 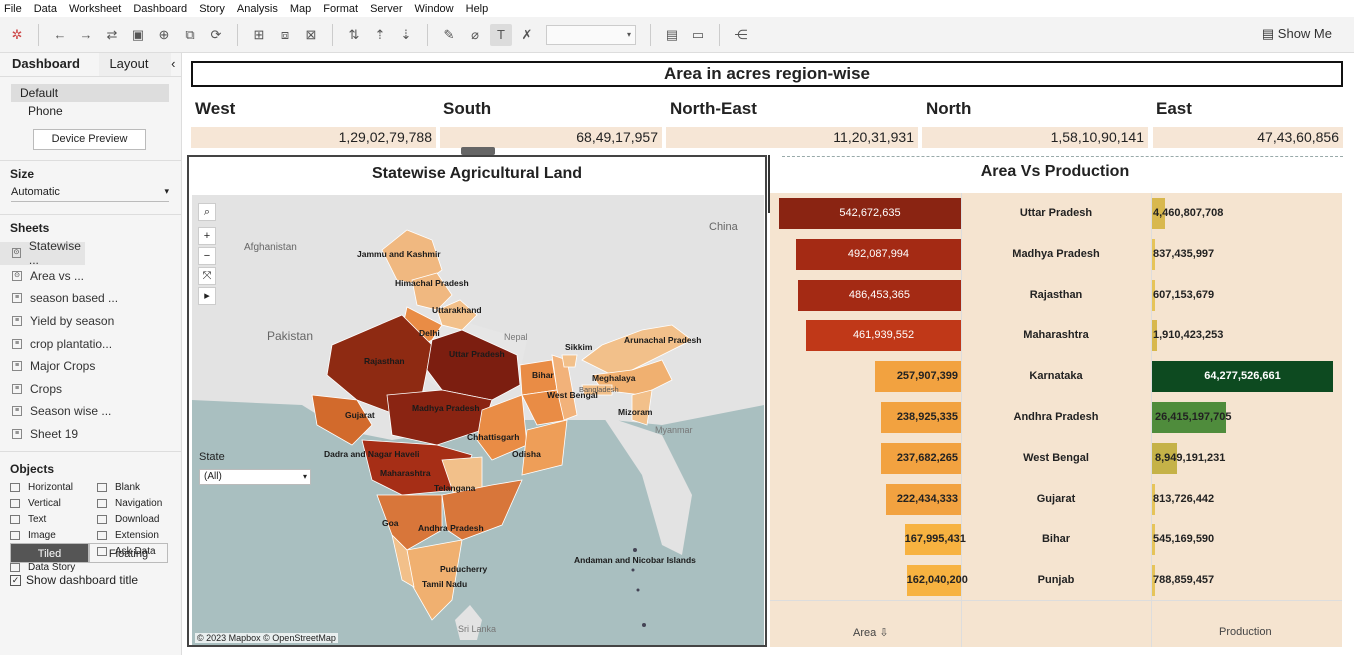 What do you see at coordinates (871, 632) in the screenshot?
I see `axis-title-area: Area ⇩` at bounding box center [871, 632].